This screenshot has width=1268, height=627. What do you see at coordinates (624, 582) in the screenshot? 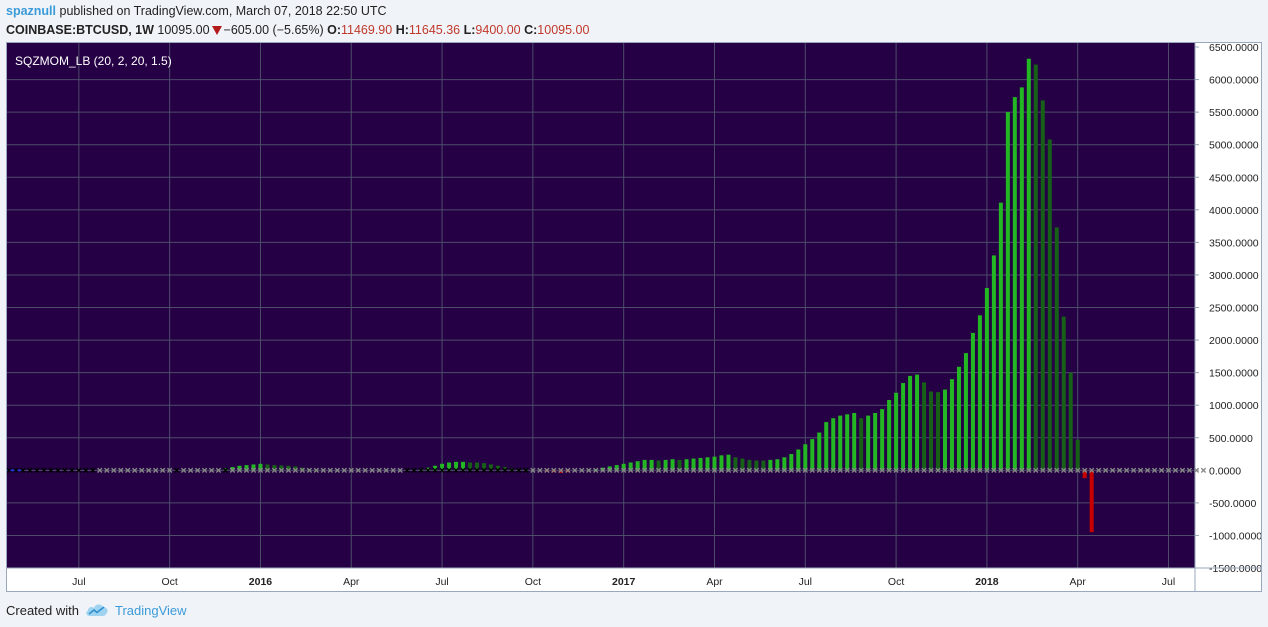
I see `x-tick-label: 2017` at bounding box center [624, 582].